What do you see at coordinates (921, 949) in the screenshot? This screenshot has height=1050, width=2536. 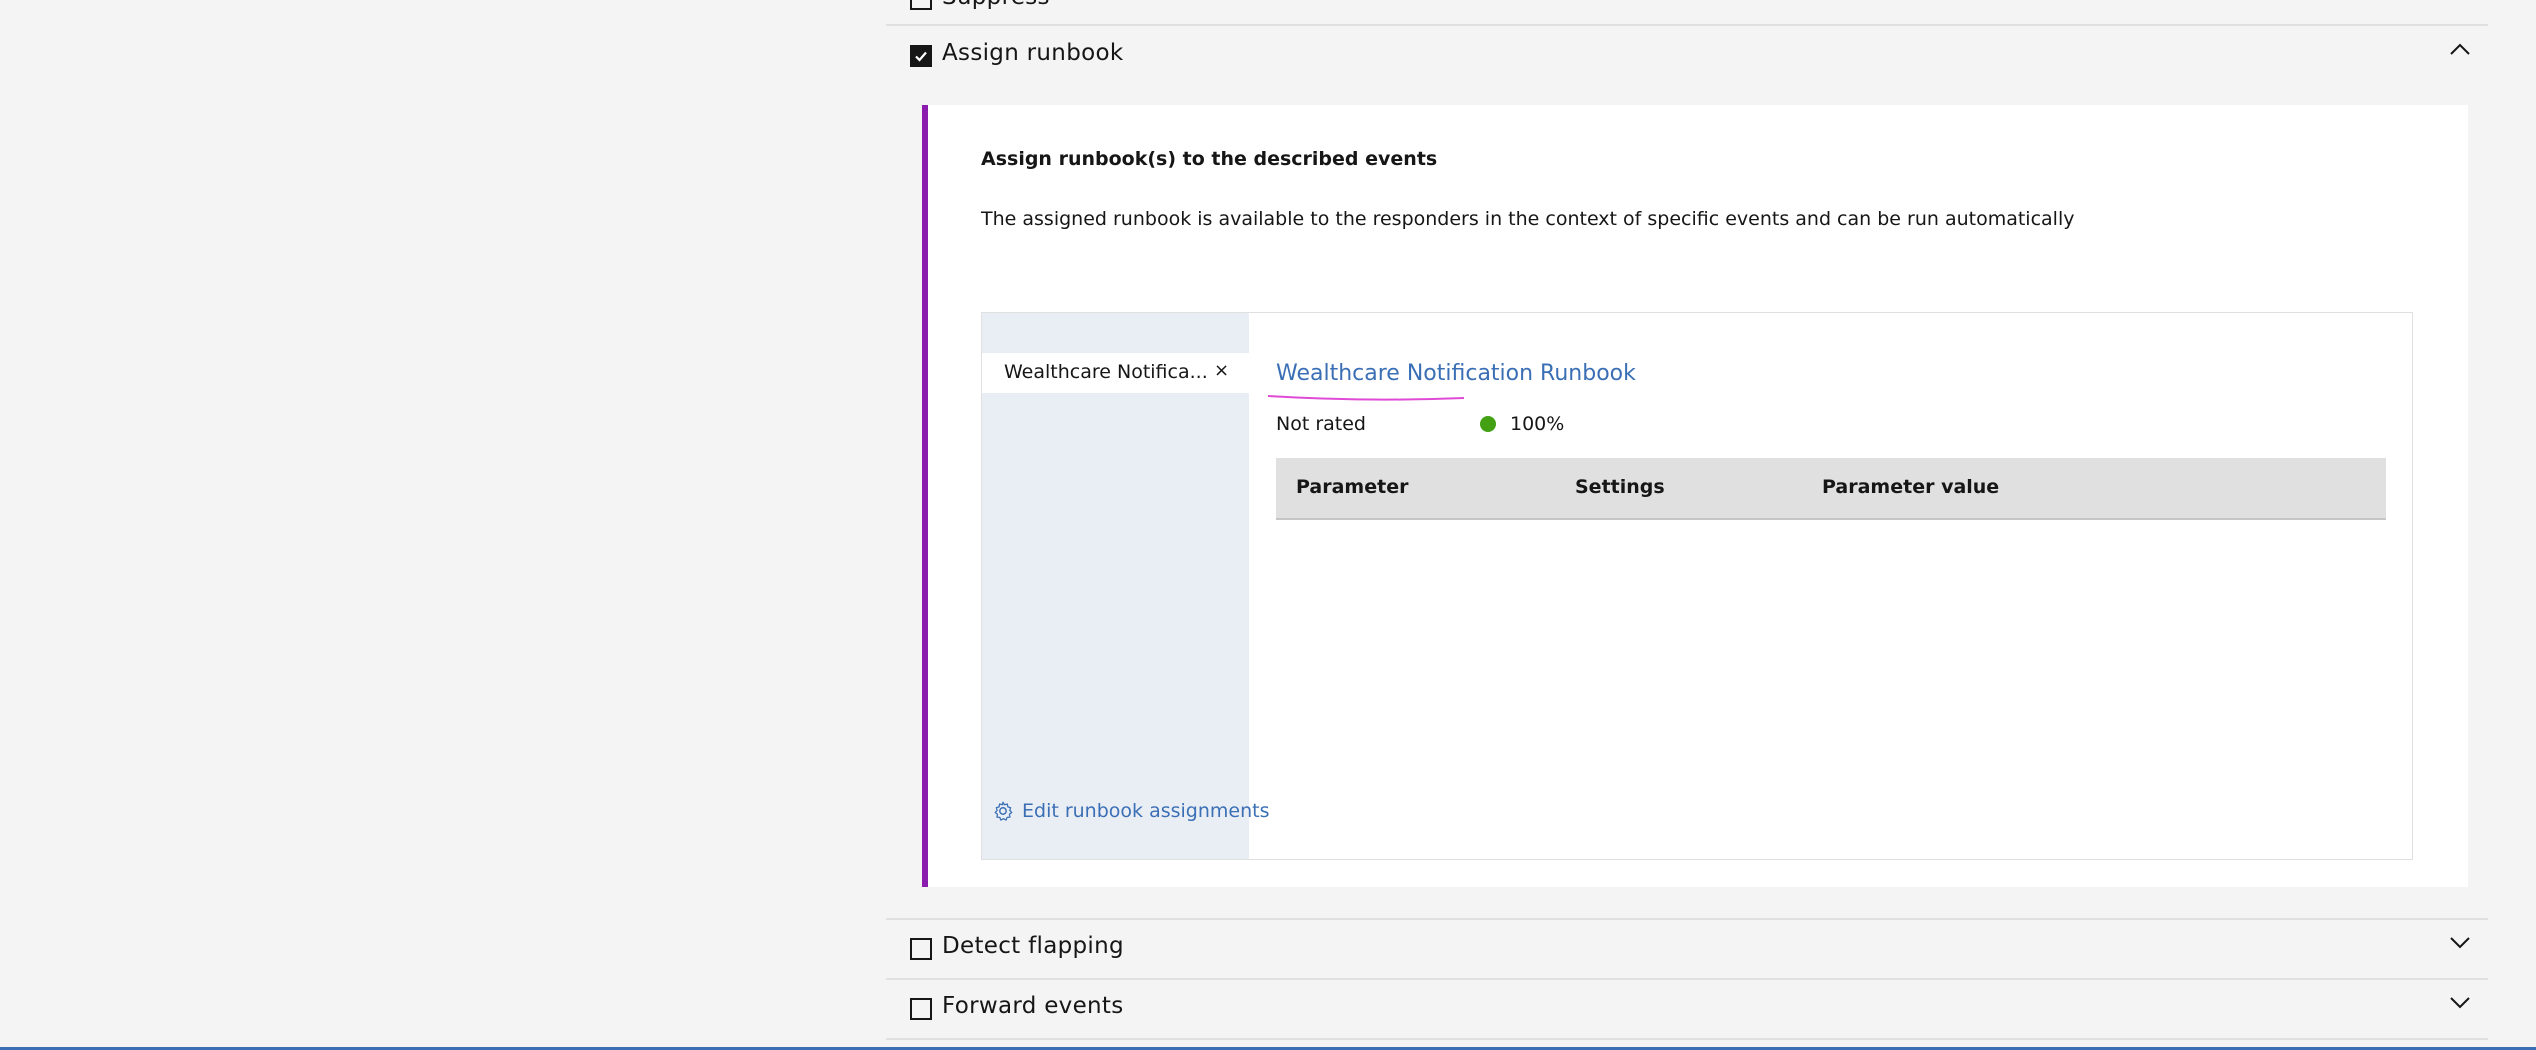 I see `detect-flapping-checkbox` at bounding box center [921, 949].